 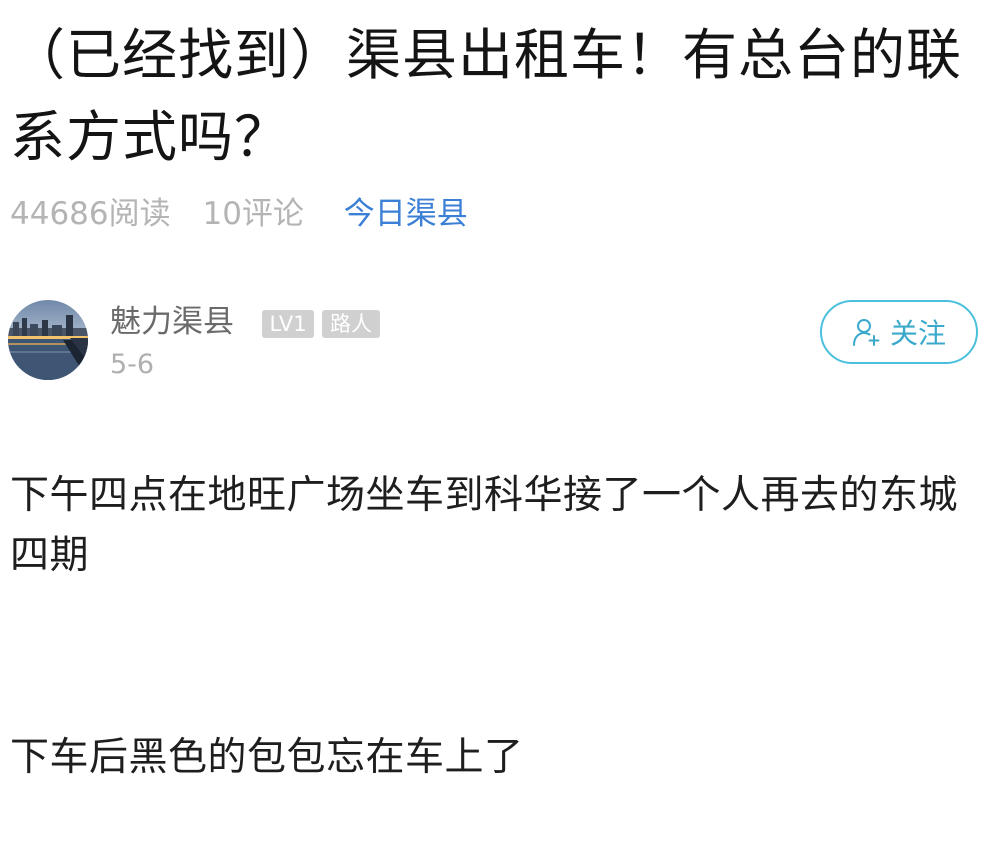 I want to click on add-user-icon, so click(x=866, y=332).